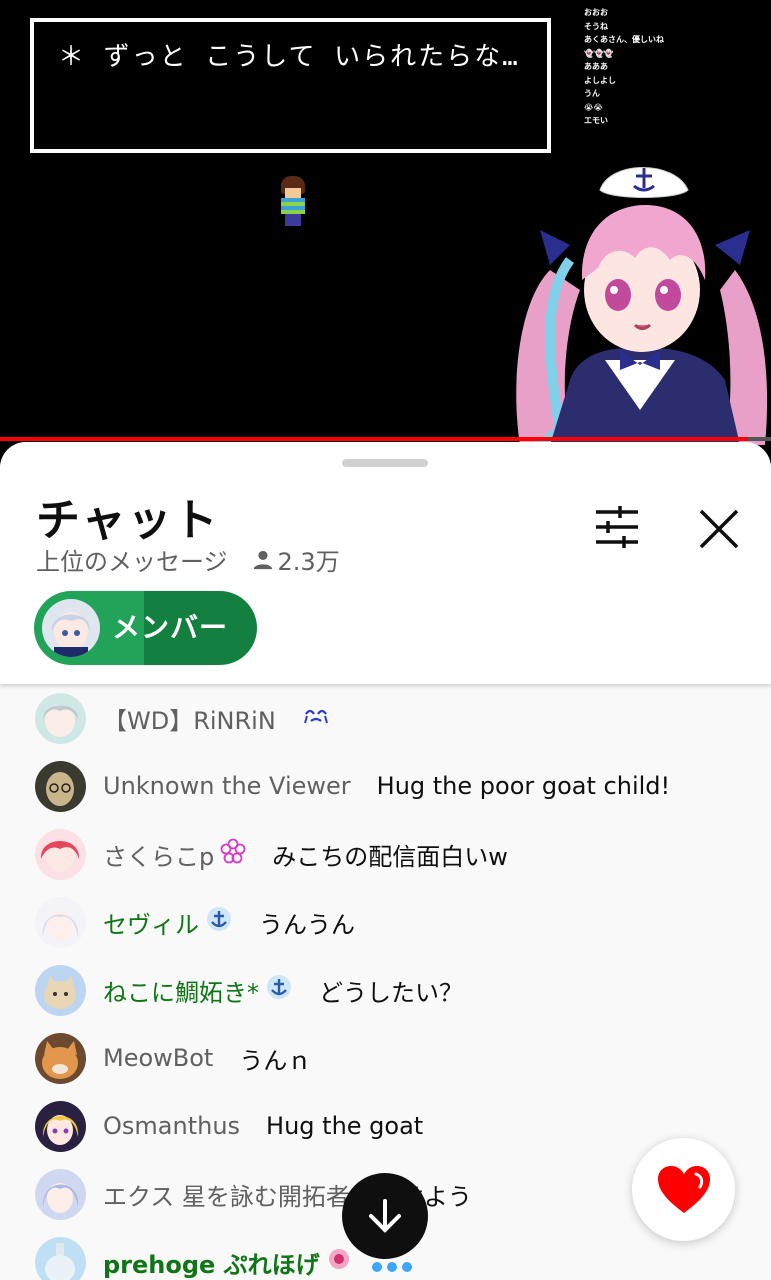 The image size is (771, 1280). What do you see at coordinates (170, 627) in the screenshot?
I see `member-chip-label: メンバー` at bounding box center [170, 627].